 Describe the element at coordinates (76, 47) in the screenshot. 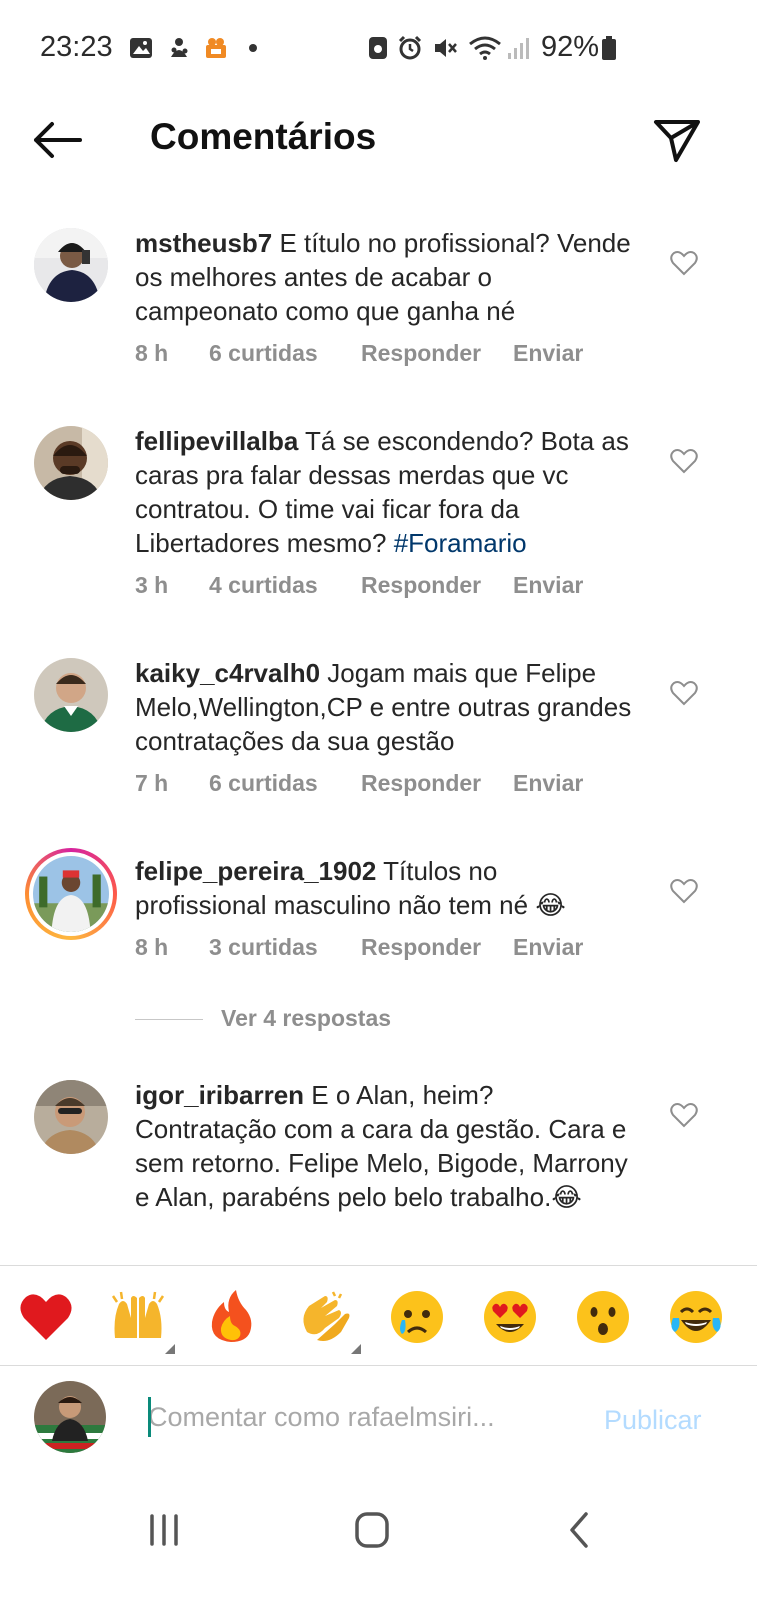

I see `status-time: 23:23` at that location.